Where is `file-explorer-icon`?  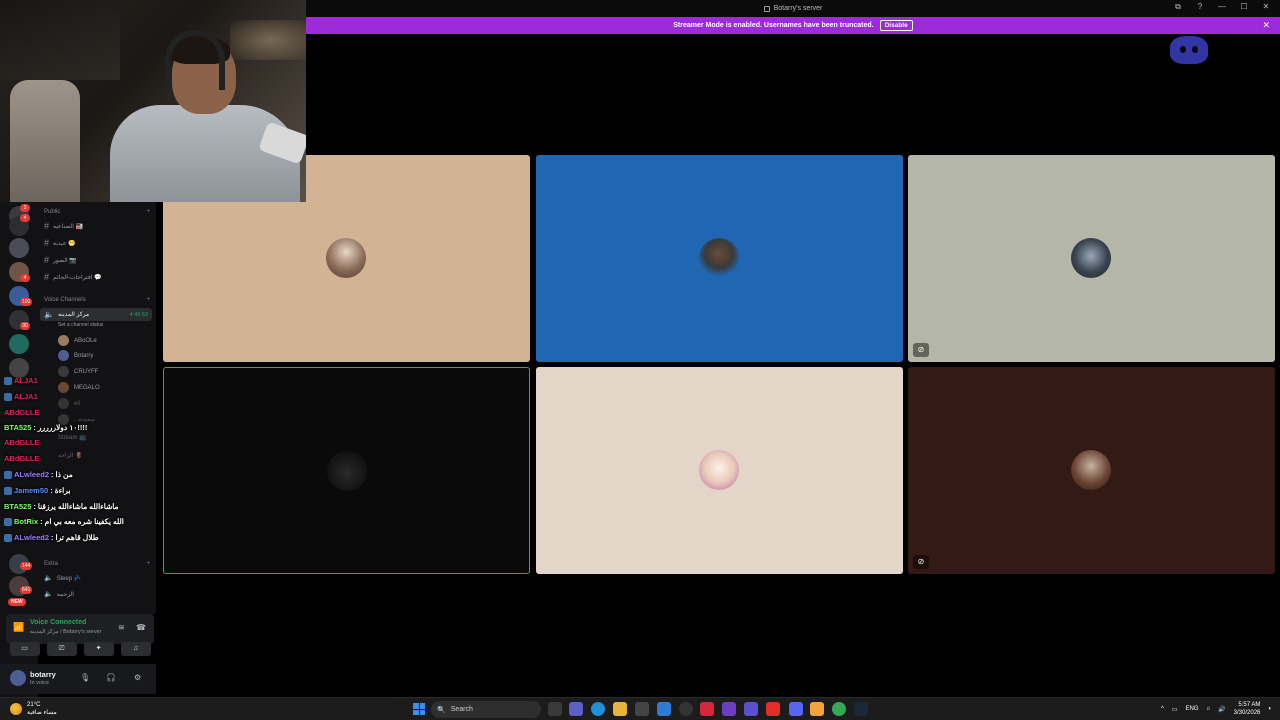 file-explorer-icon is located at coordinates (620, 709).